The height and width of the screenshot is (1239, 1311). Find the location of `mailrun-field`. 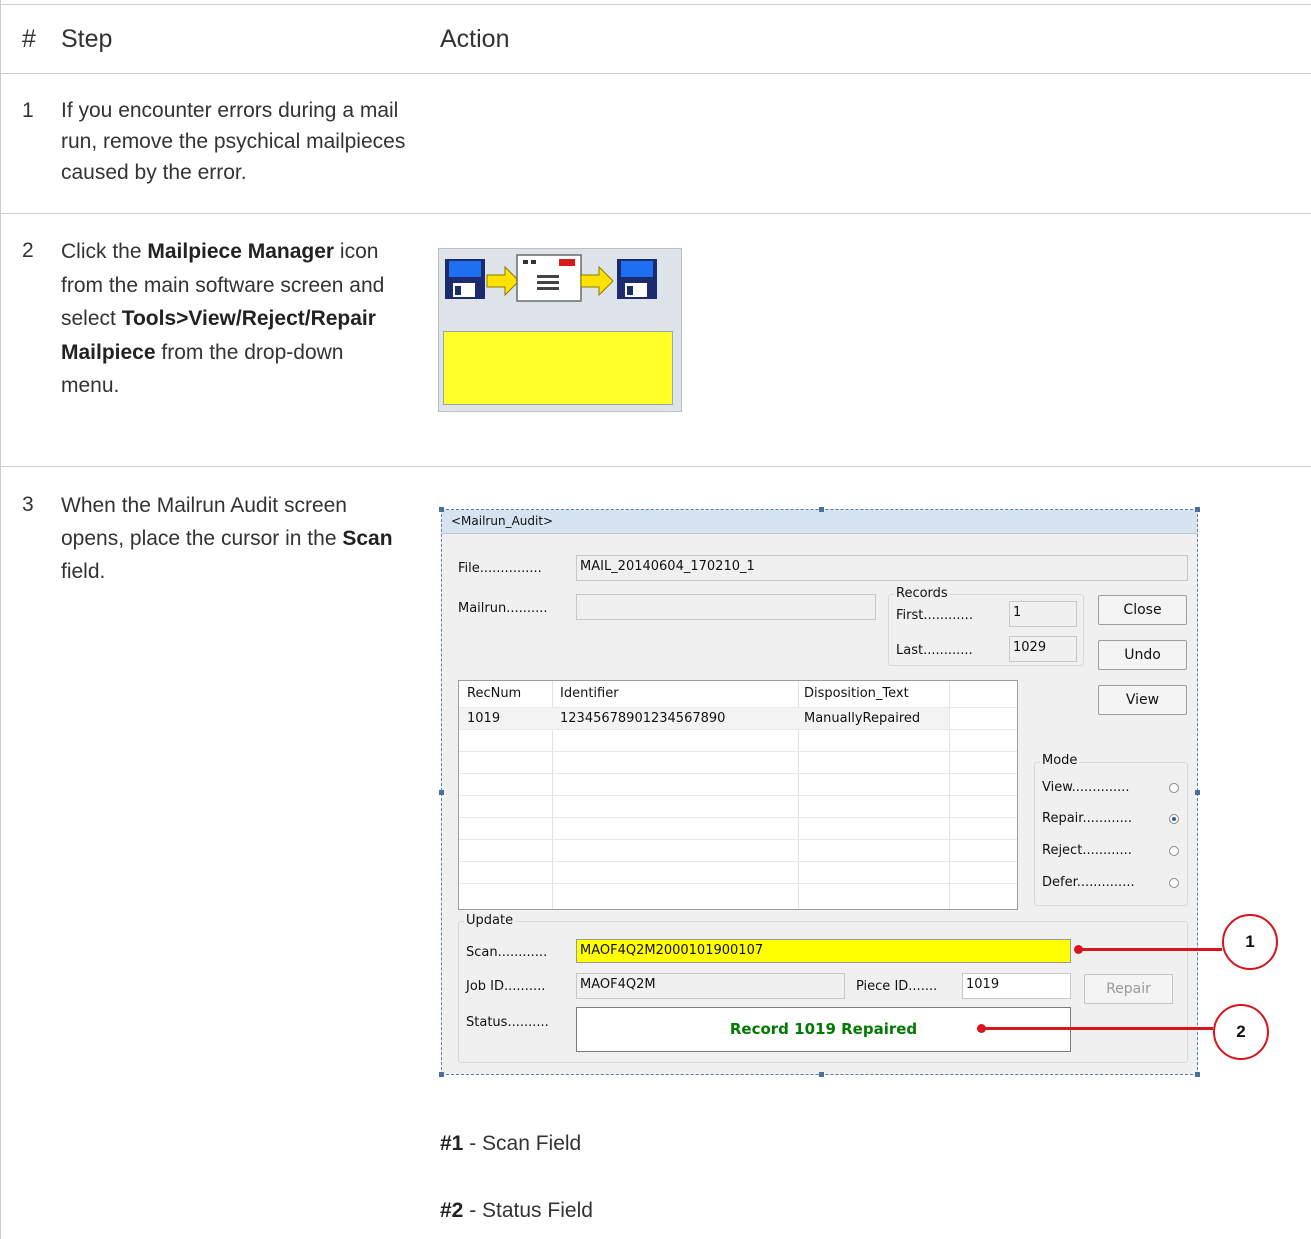

mailrun-field is located at coordinates (726, 607).